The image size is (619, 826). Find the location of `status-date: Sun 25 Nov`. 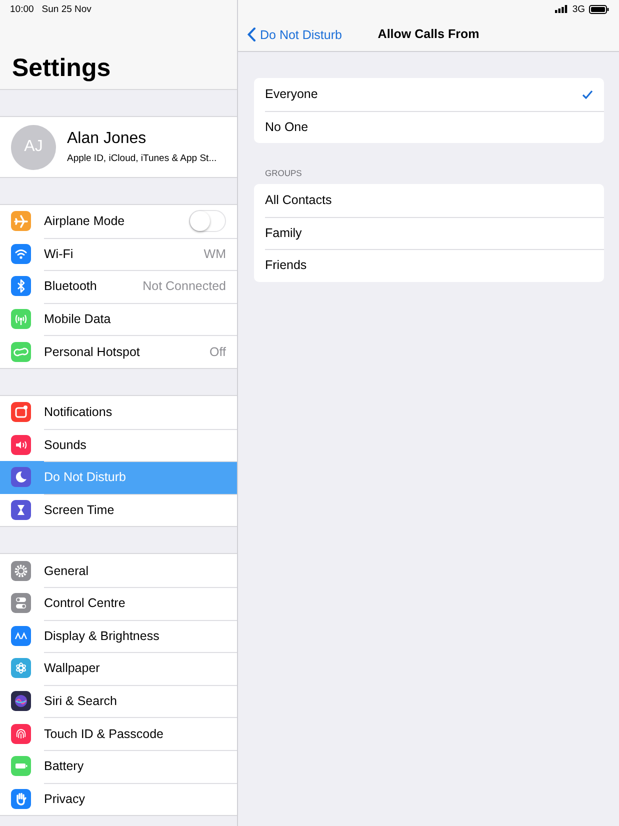

status-date: Sun 25 Nov is located at coordinates (67, 9).